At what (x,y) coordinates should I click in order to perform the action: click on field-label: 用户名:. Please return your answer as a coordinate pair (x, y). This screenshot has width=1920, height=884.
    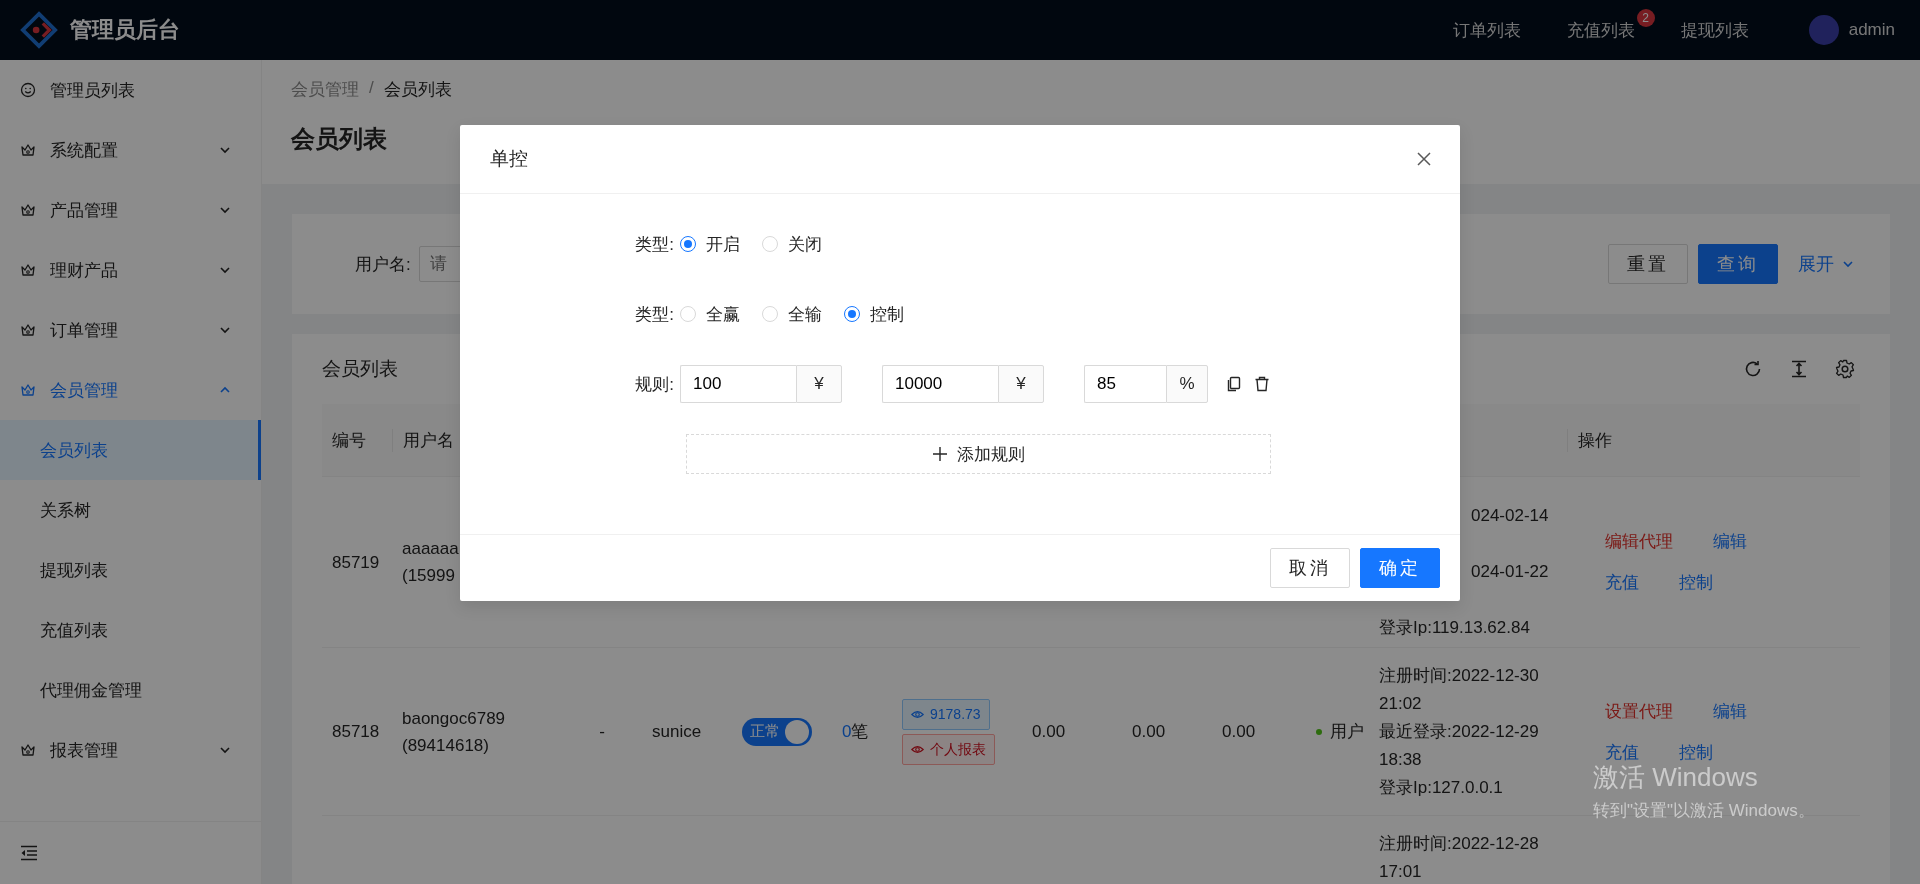
    Looking at the image, I should click on (383, 264).